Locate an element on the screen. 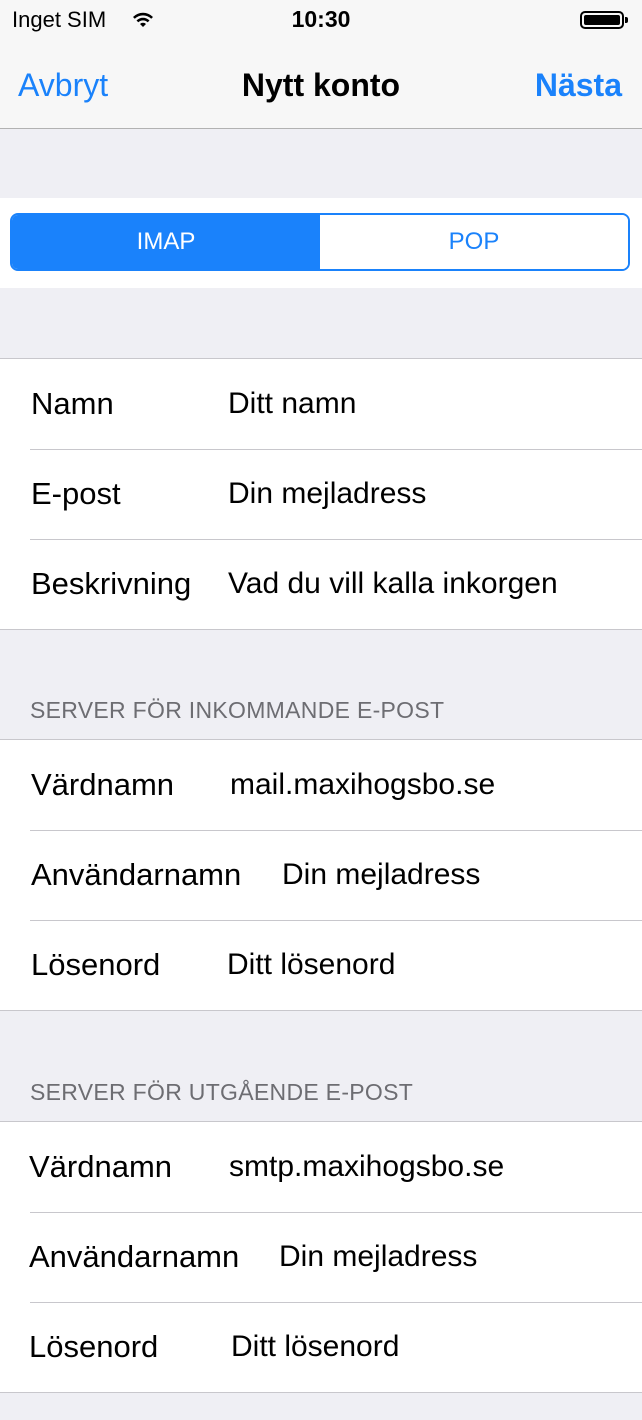  incoming-username-field: Din mejladress is located at coordinates (381, 875).